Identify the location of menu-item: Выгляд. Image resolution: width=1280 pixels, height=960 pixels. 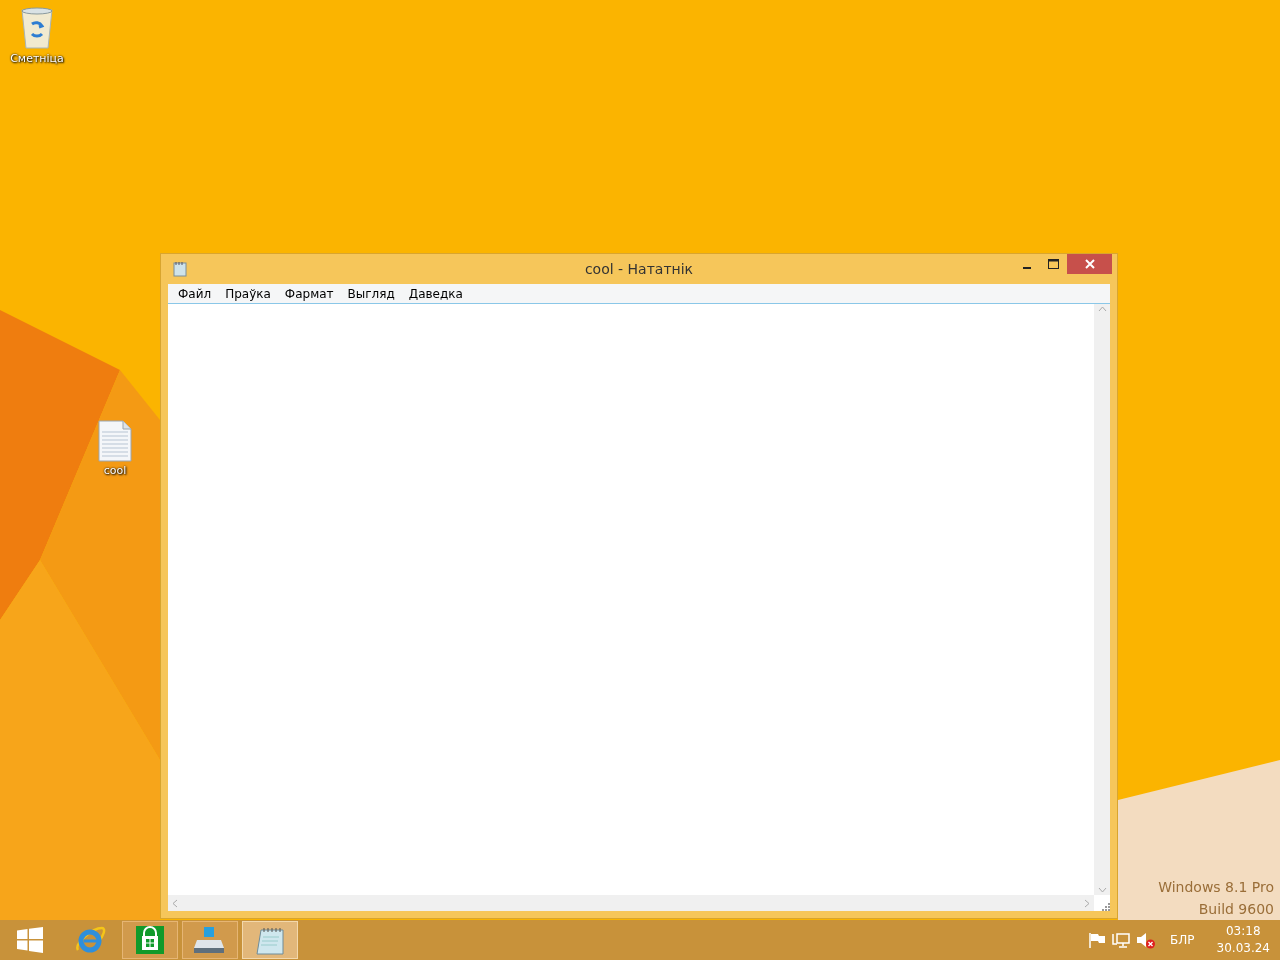
(371, 293).